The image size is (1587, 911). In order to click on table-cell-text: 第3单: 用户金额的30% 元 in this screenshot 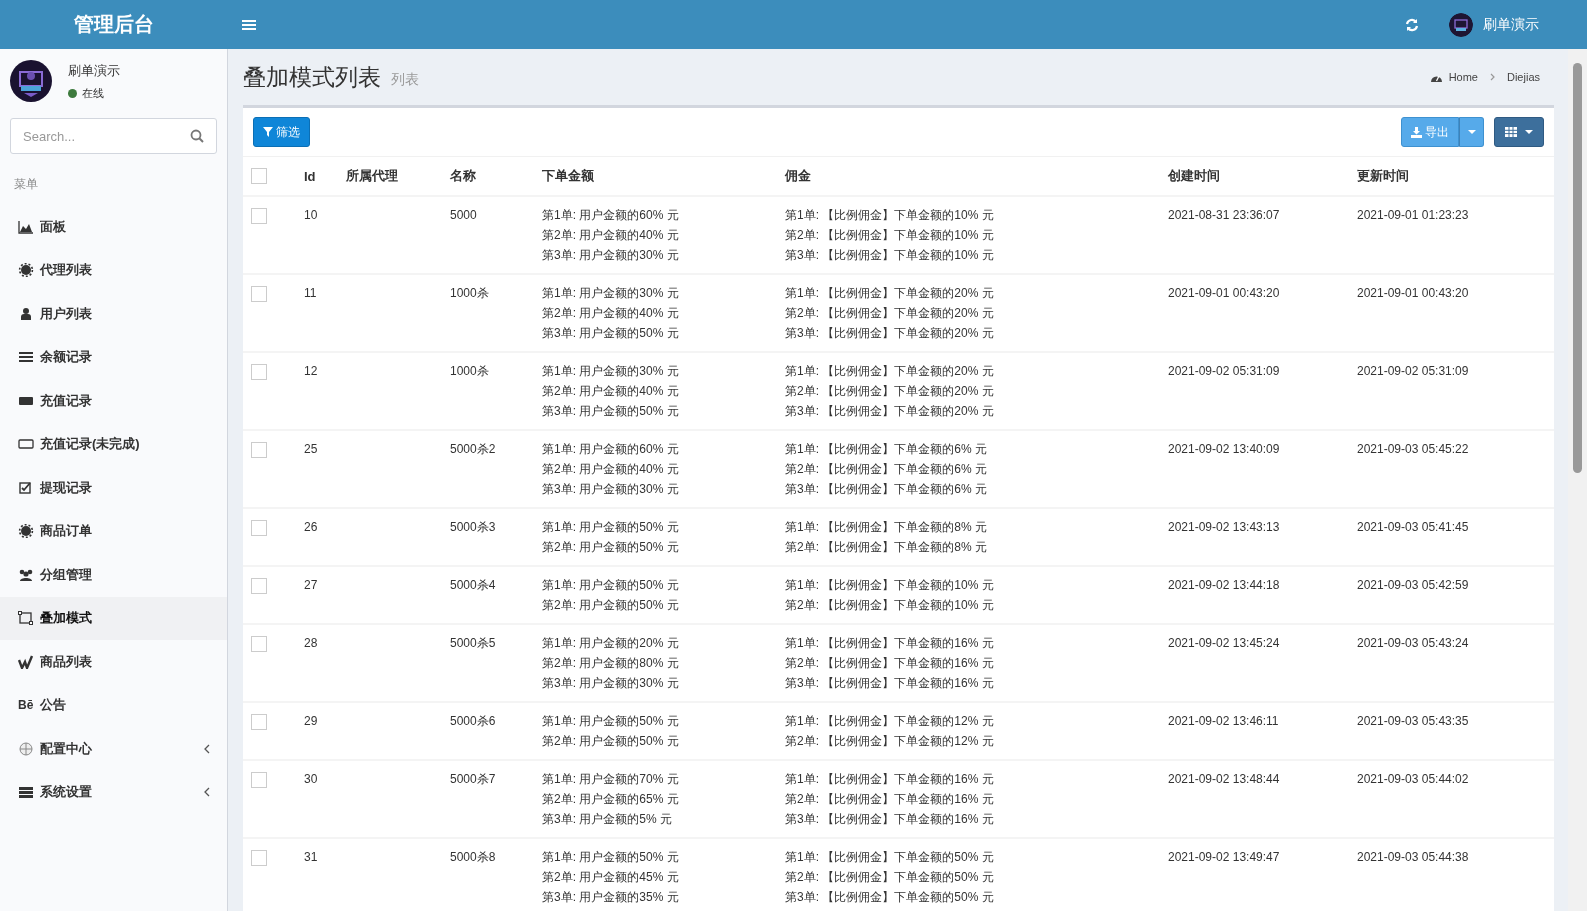, I will do `click(610, 683)`.